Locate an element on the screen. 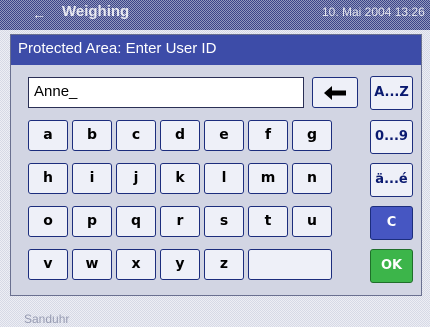  key-d: d is located at coordinates (180, 135).